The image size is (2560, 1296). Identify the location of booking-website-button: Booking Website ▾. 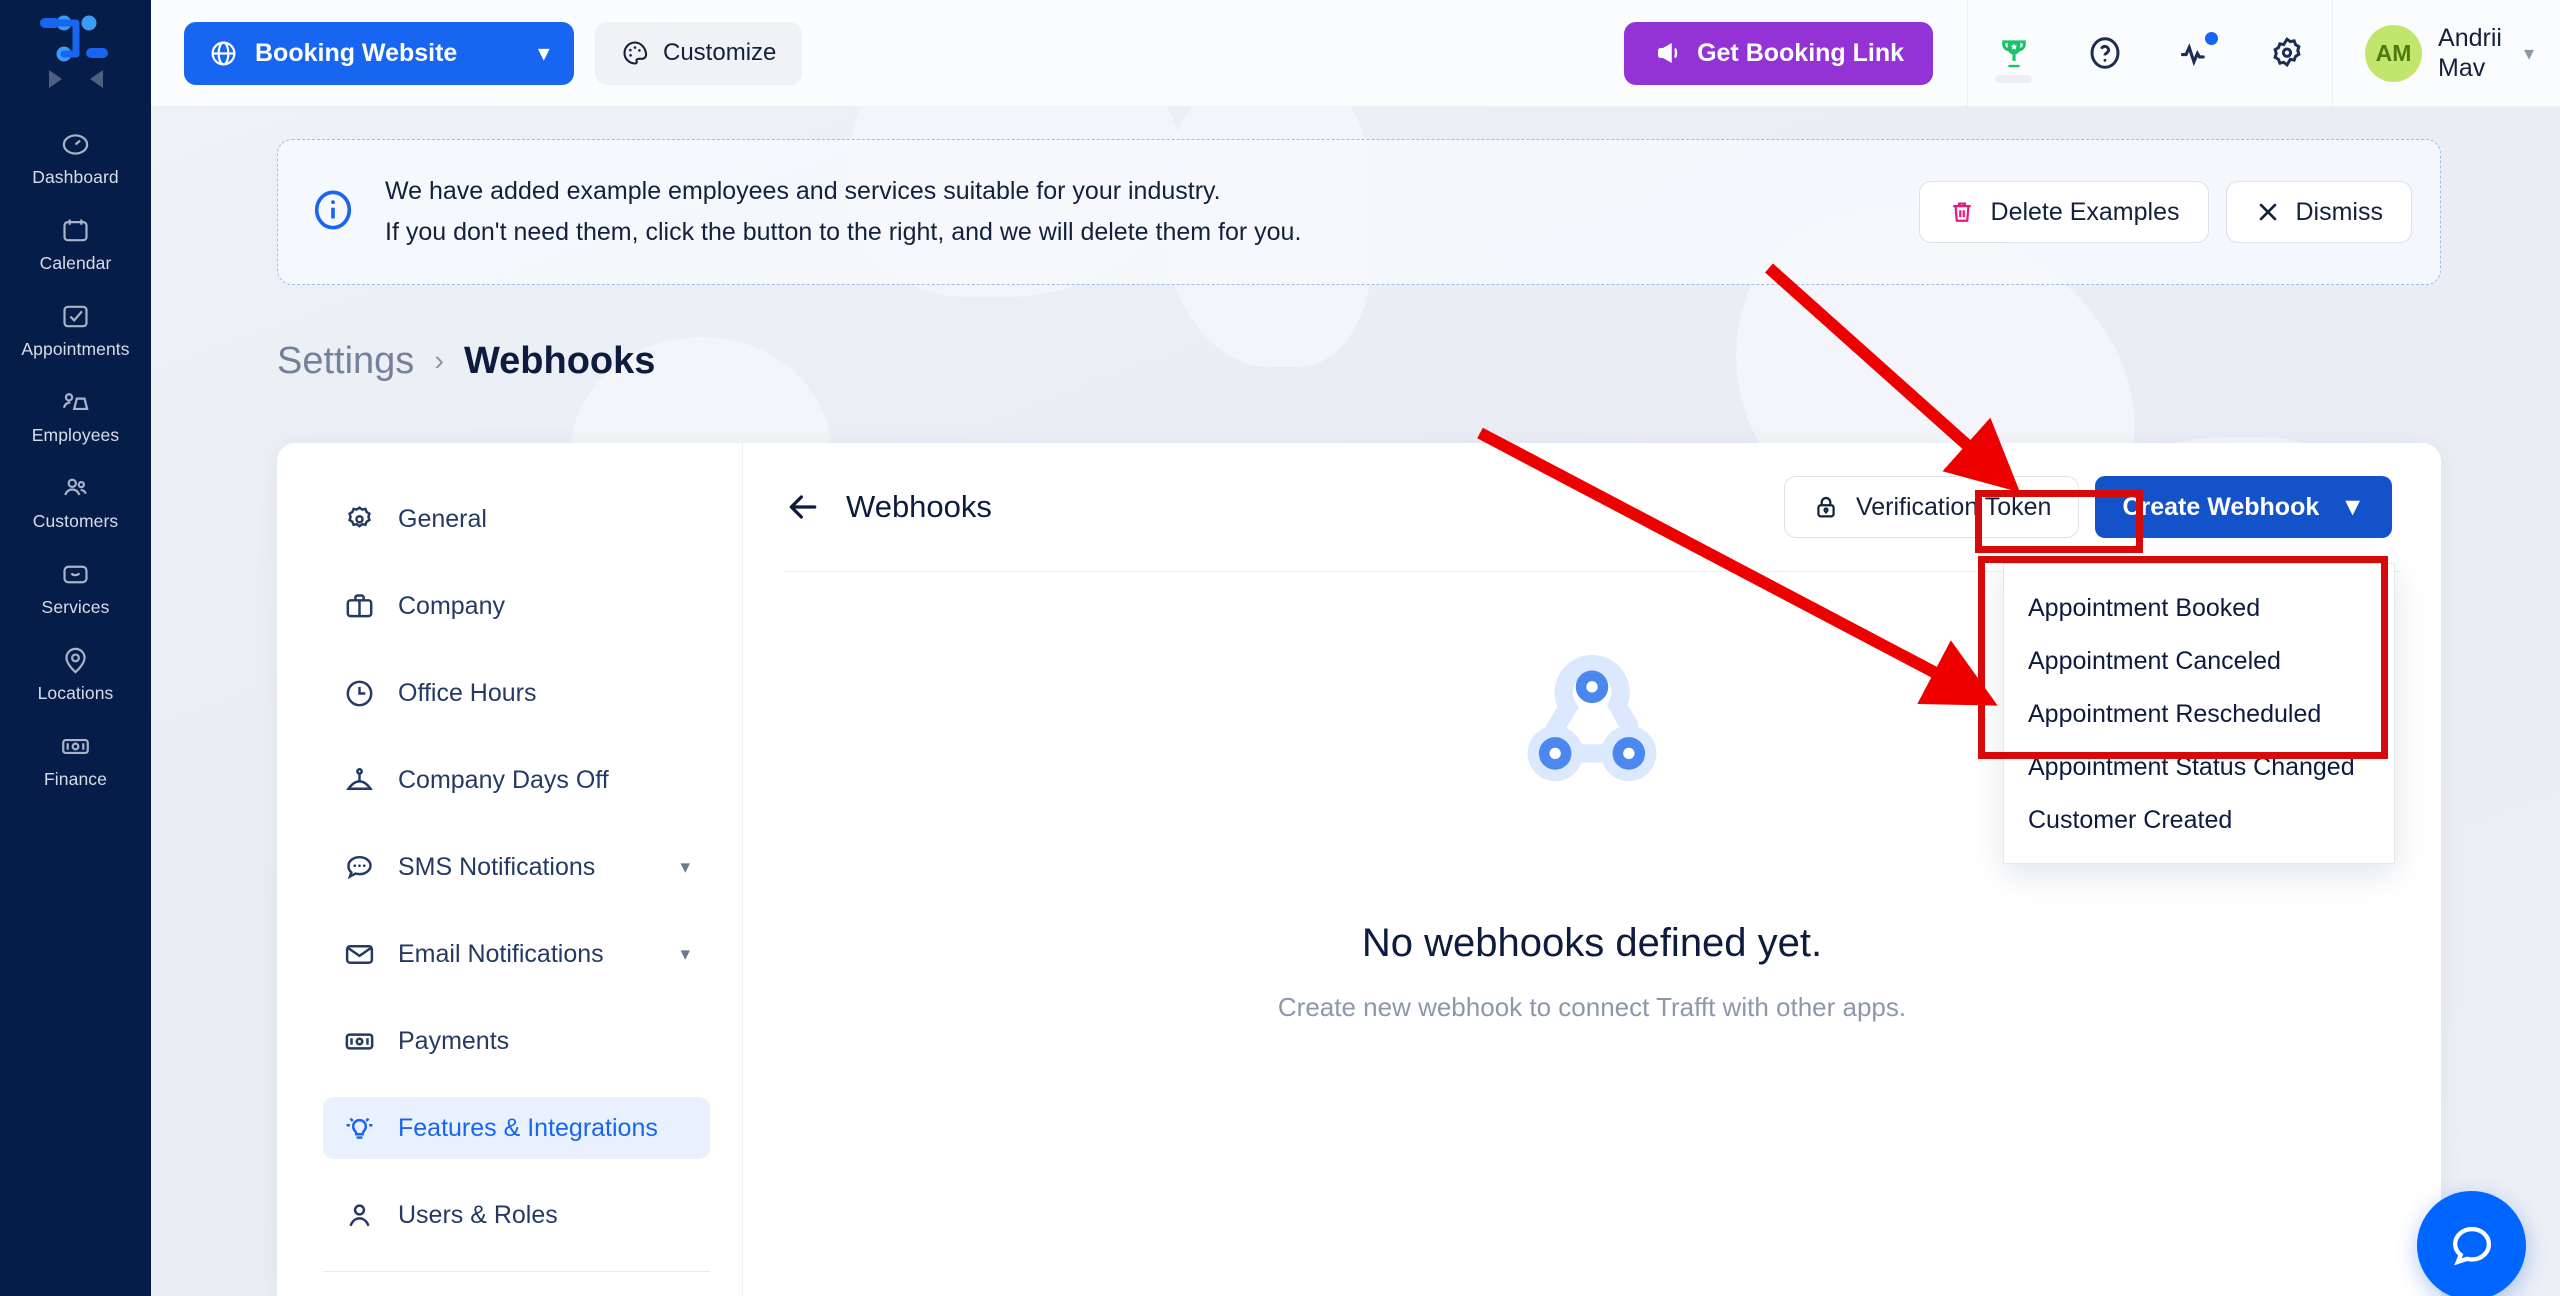
(379, 53).